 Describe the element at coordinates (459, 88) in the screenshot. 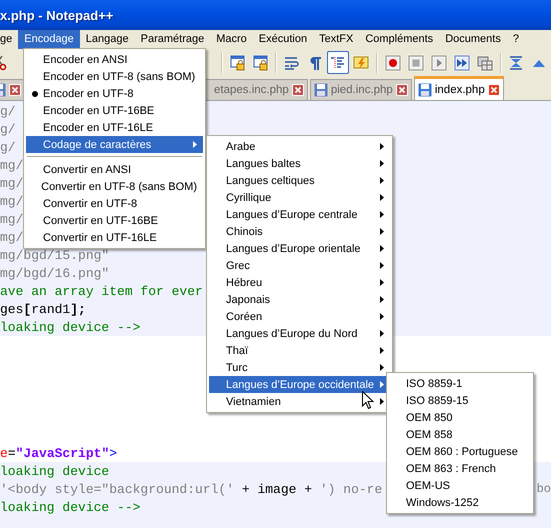

I see `file-tab: index.php` at that location.